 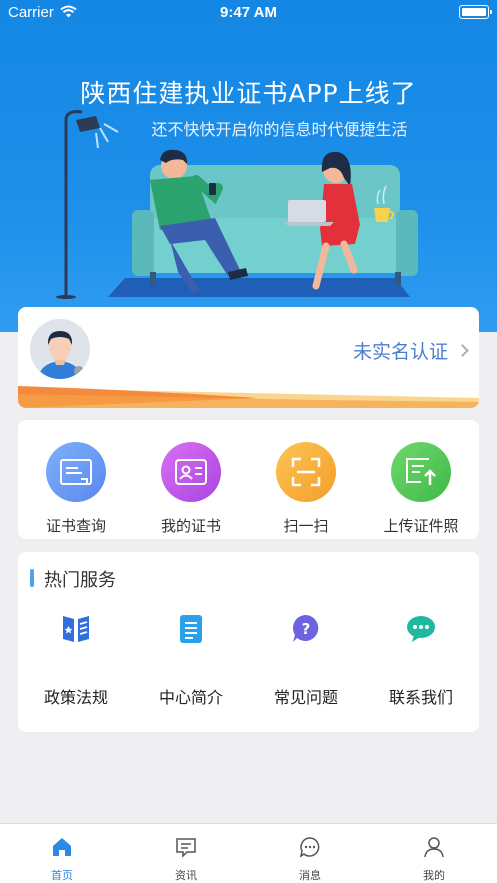 What do you see at coordinates (191, 629) in the screenshot?
I see `document-icon` at bounding box center [191, 629].